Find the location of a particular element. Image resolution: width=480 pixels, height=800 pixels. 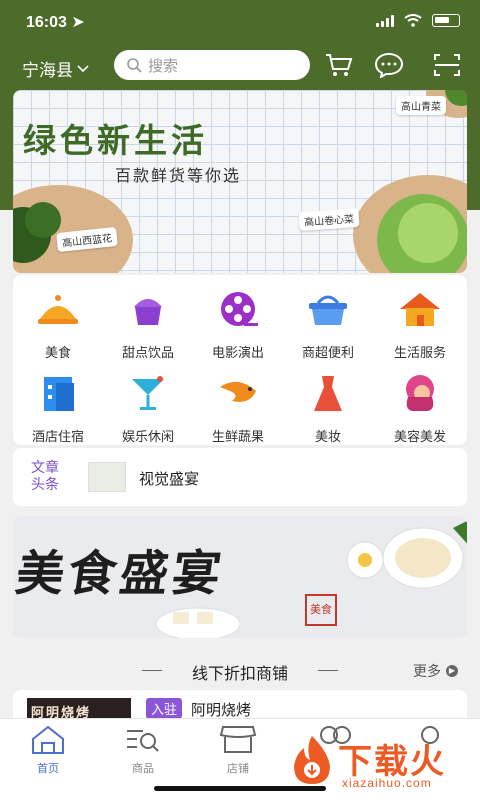

tab-label: 首页 is located at coordinates (48, 769).